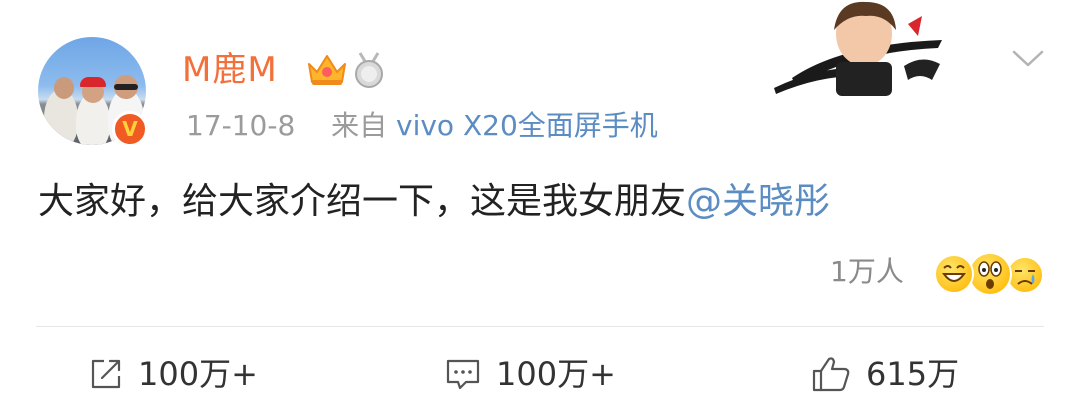  I want to click on repost-button: 100万+, so click(173, 374).